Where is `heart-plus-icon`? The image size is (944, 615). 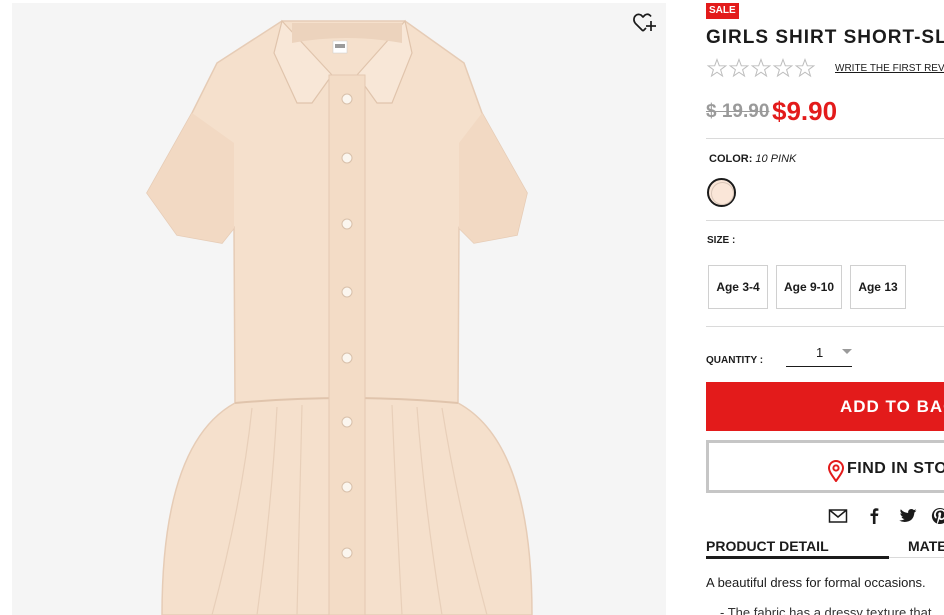
heart-plus-icon is located at coordinates (644, 22).